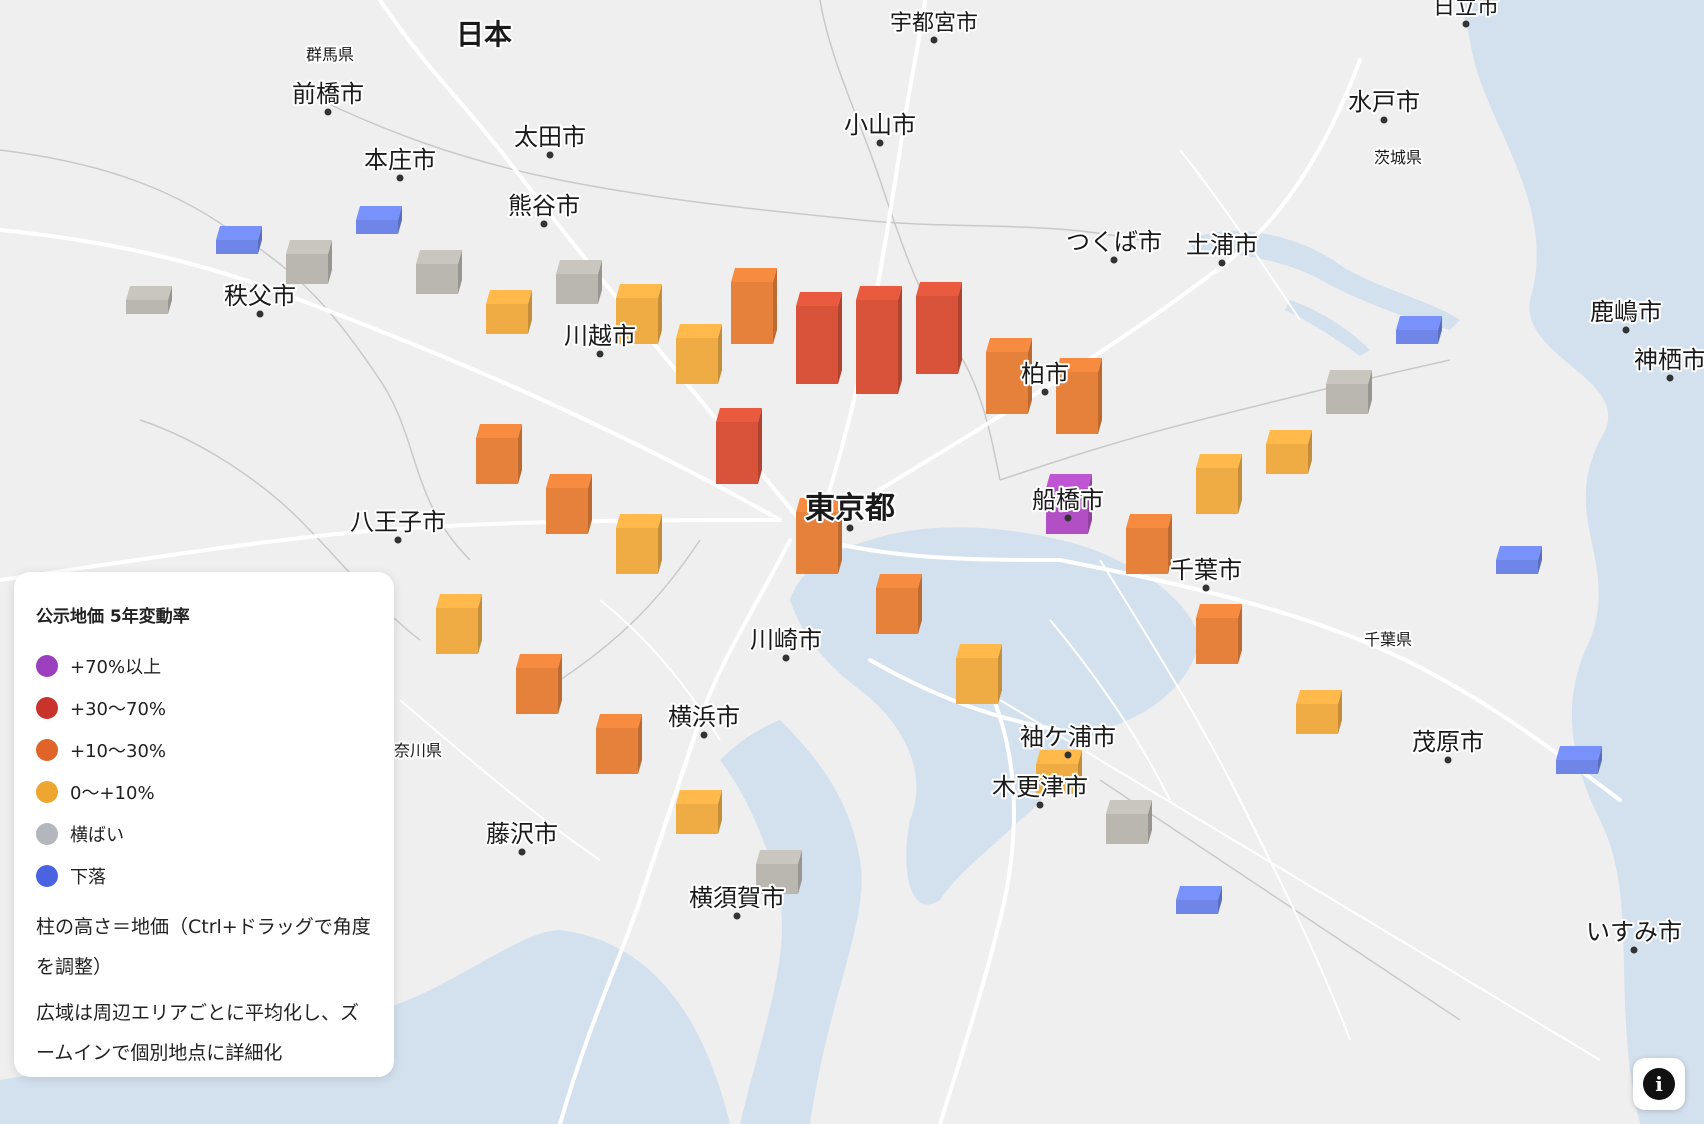 The image size is (1704, 1124). I want to click on city-label: 千葉市, so click(1206, 570).